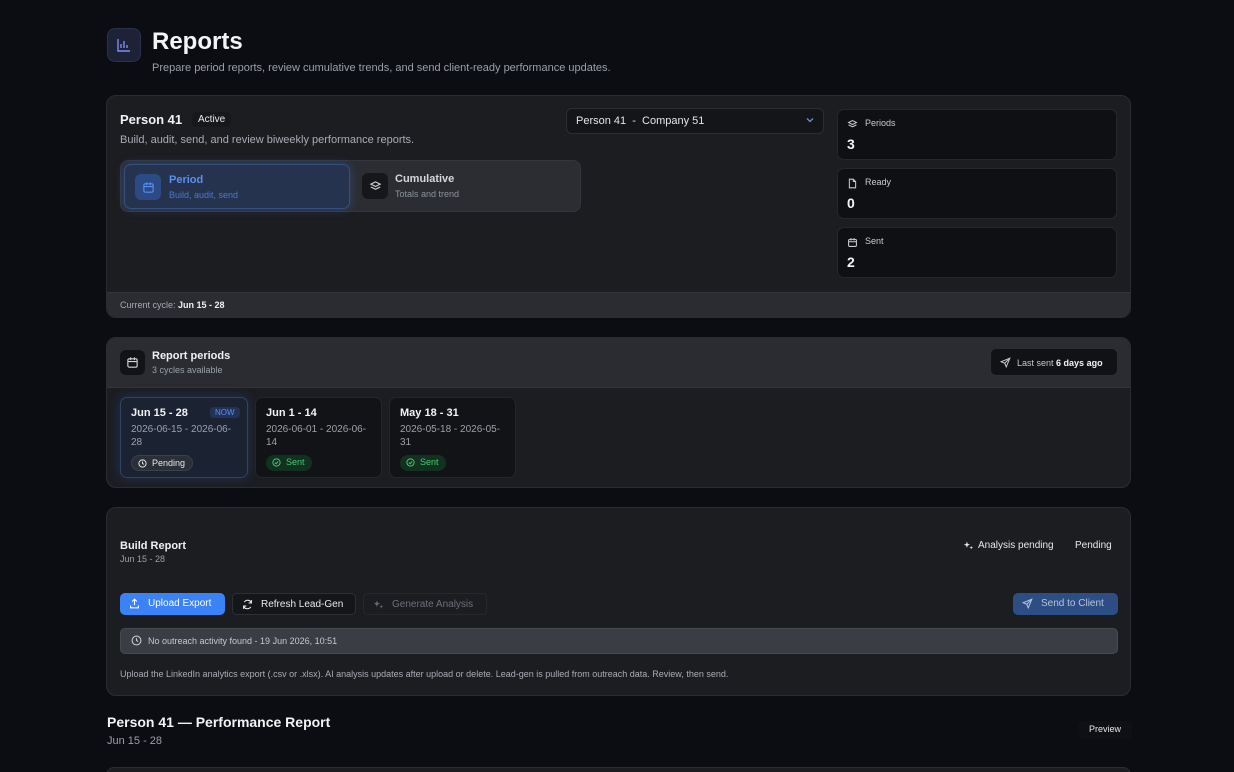 The width and height of the screenshot is (1234, 772). Describe the element at coordinates (237, 186) in the screenshot. I see `tab-period: Period Build, audit, send` at that location.